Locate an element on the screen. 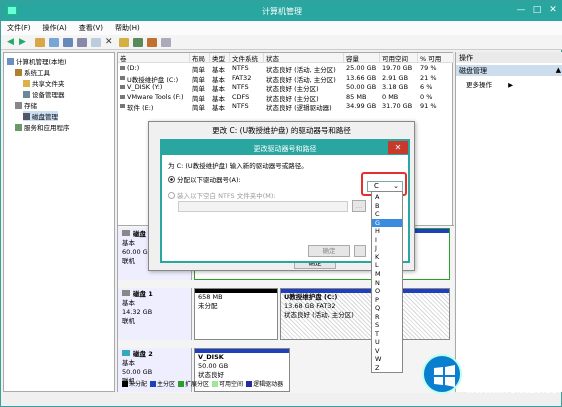 The height and width of the screenshot is (407, 562). drive-letter-option: S is located at coordinates (387, 325).